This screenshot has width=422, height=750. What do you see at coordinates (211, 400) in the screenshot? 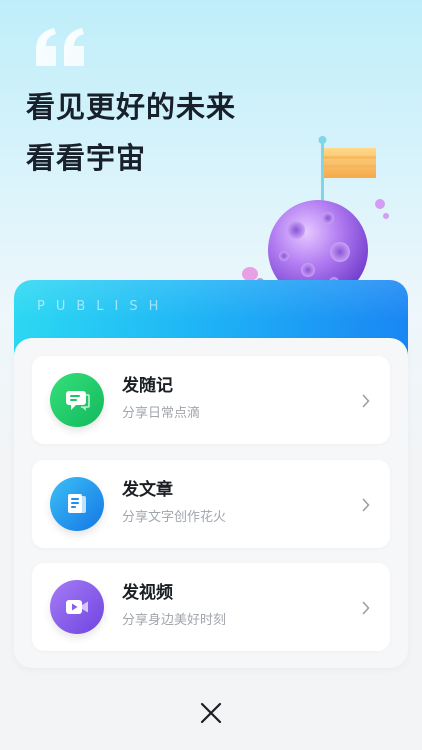
I see `post-note-button: 发随记 分享日常点滴` at bounding box center [211, 400].